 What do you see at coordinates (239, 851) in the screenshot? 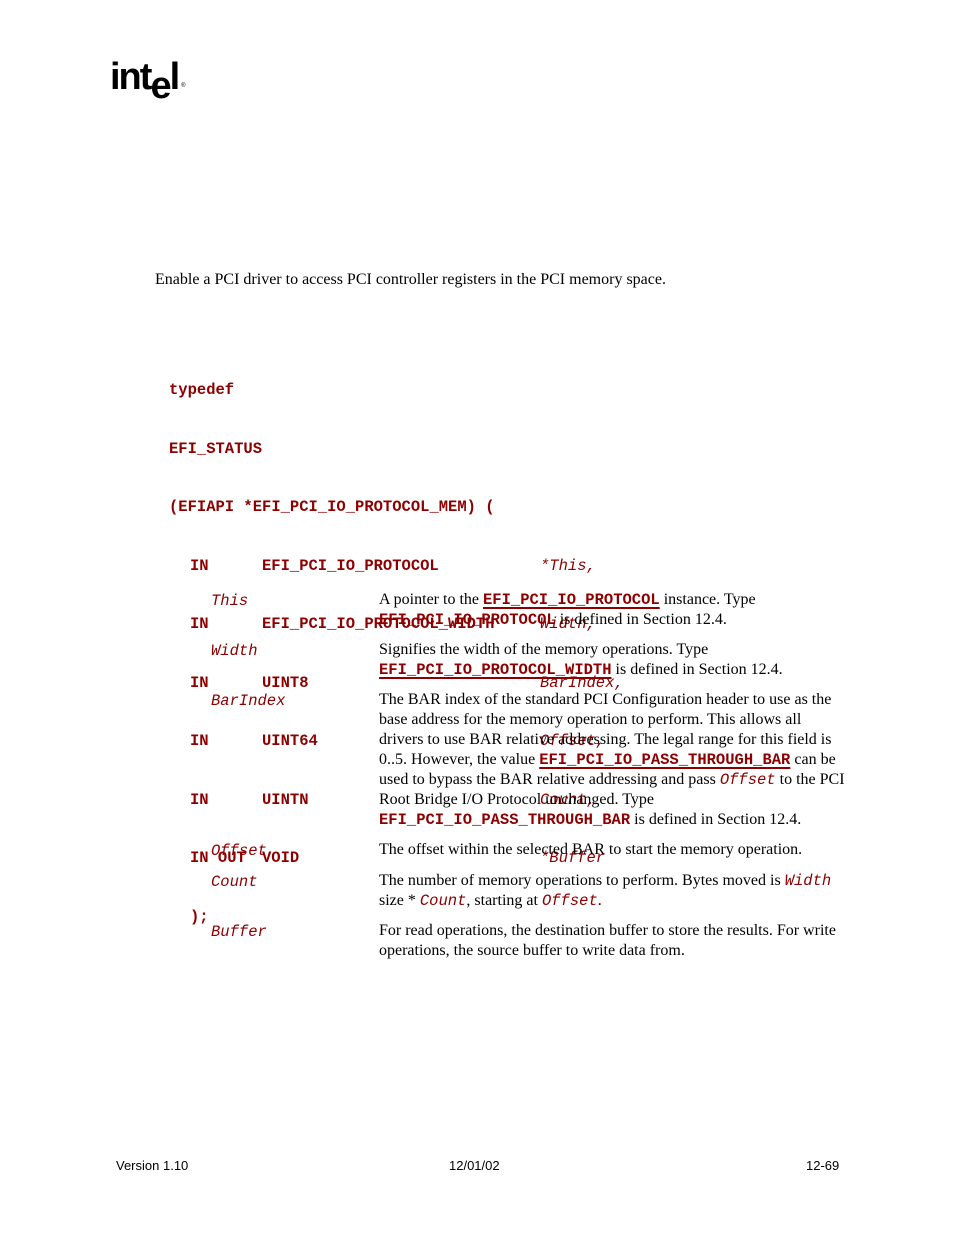
I see `param-name: Offset` at bounding box center [239, 851].